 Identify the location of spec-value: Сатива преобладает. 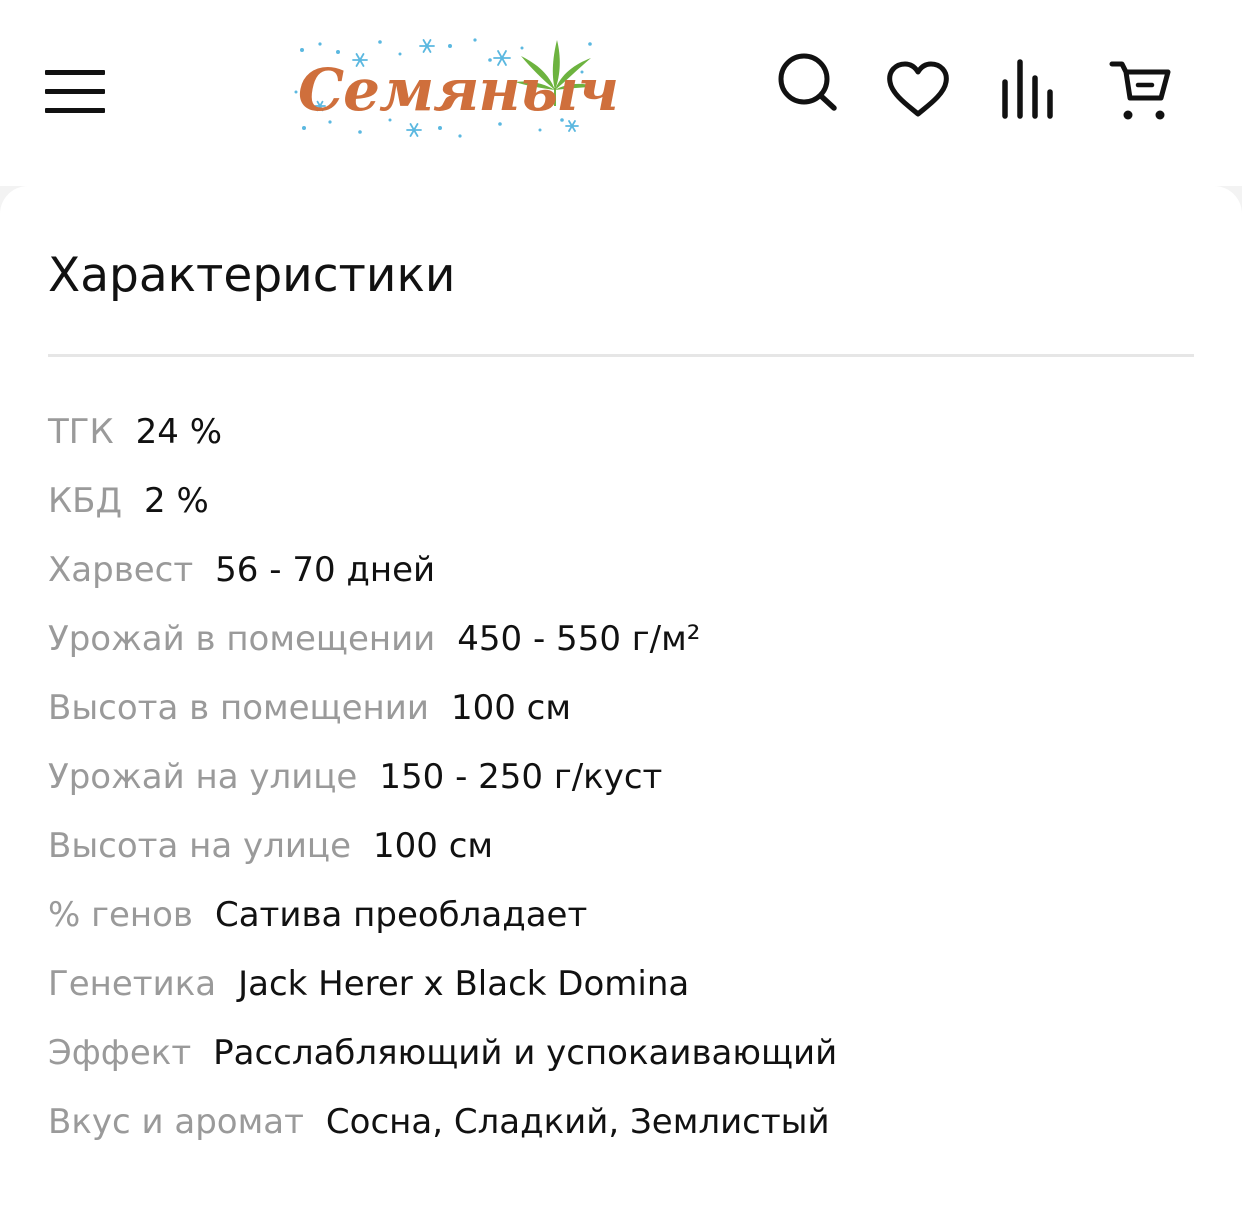
(401, 915).